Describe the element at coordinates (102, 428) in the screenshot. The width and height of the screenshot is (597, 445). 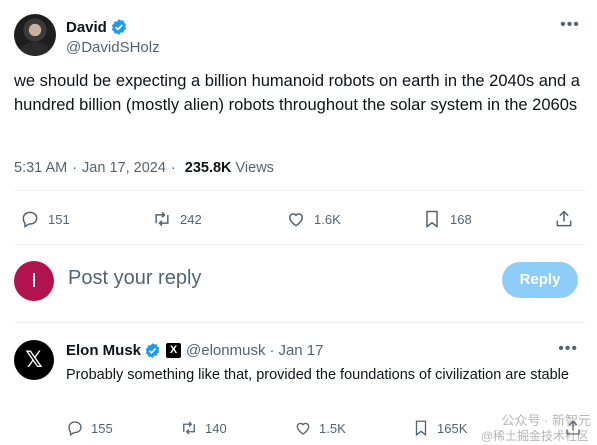
I see `reply-count: 155` at that location.